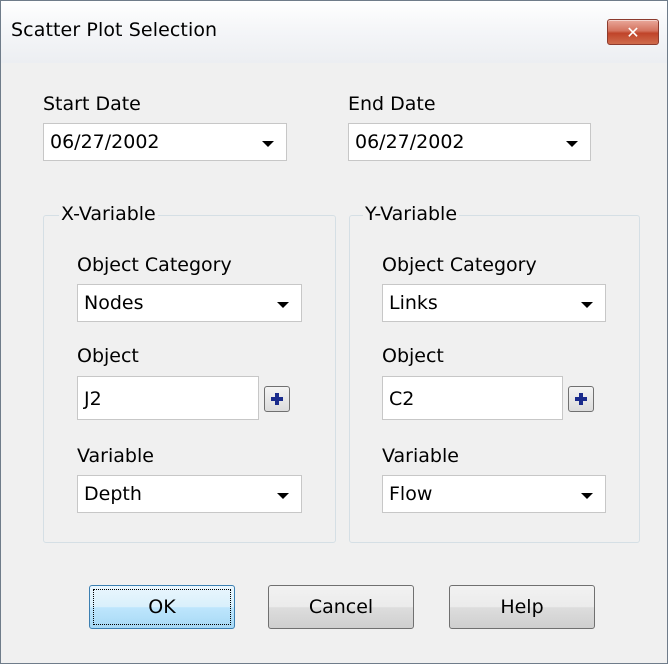 The width and height of the screenshot is (668, 664). What do you see at coordinates (411, 214) in the screenshot?
I see `y-variable-legend: Y-Variable` at bounding box center [411, 214].